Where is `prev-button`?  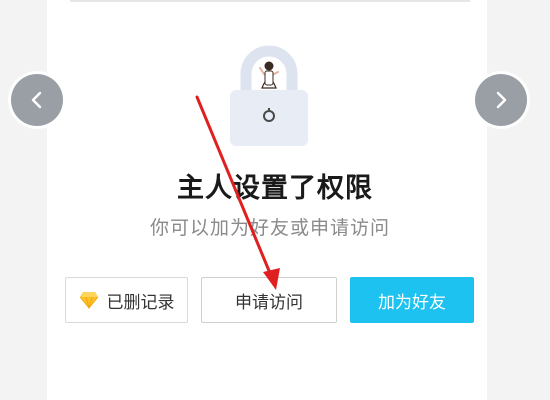
prev-button is located at coordinates (37, 100).